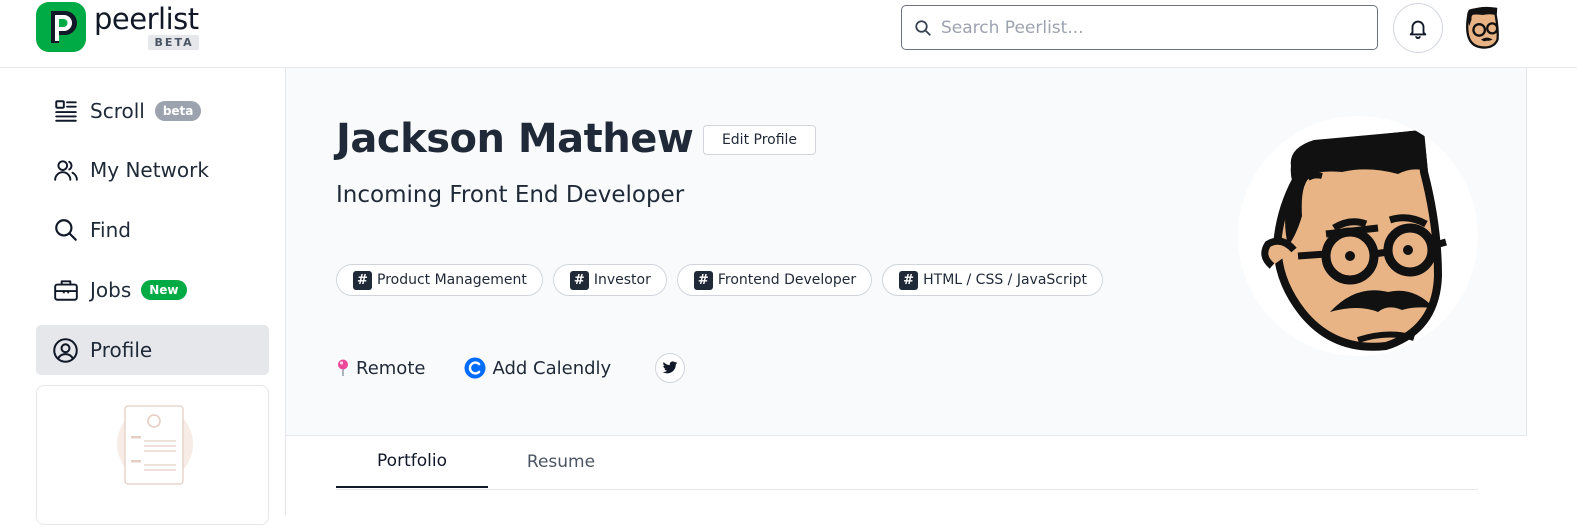 This screenshot has height=525, width=1577. I want to click on twitter-link, so click(670, 368).